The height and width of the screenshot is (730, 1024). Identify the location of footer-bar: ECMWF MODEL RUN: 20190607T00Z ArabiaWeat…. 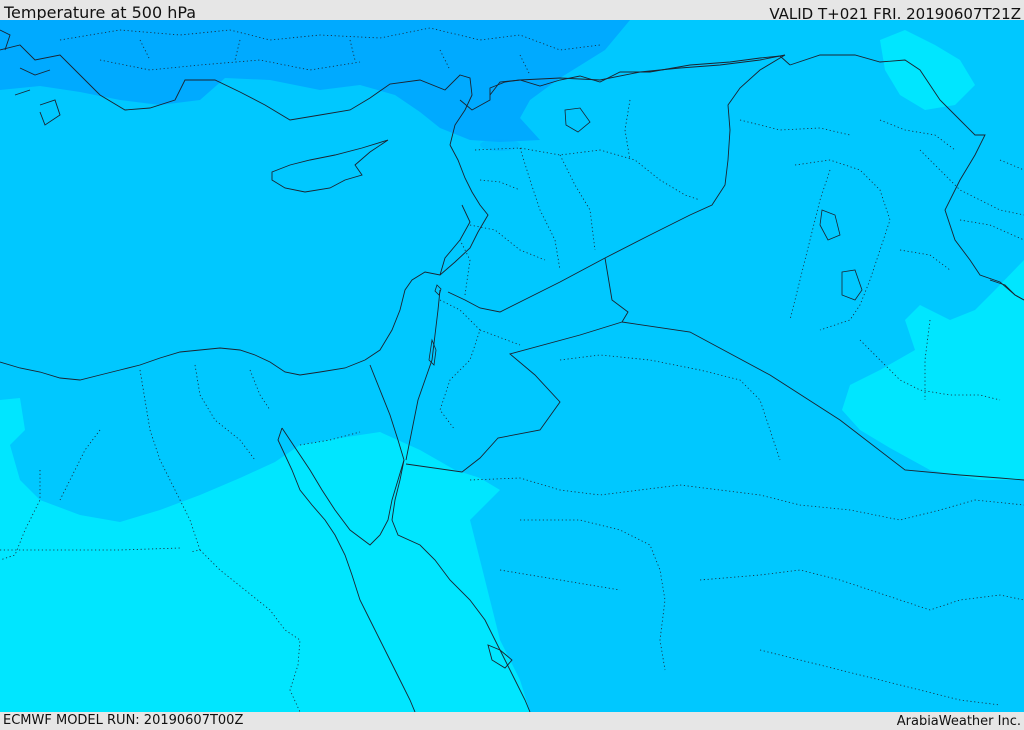
(512, 720).